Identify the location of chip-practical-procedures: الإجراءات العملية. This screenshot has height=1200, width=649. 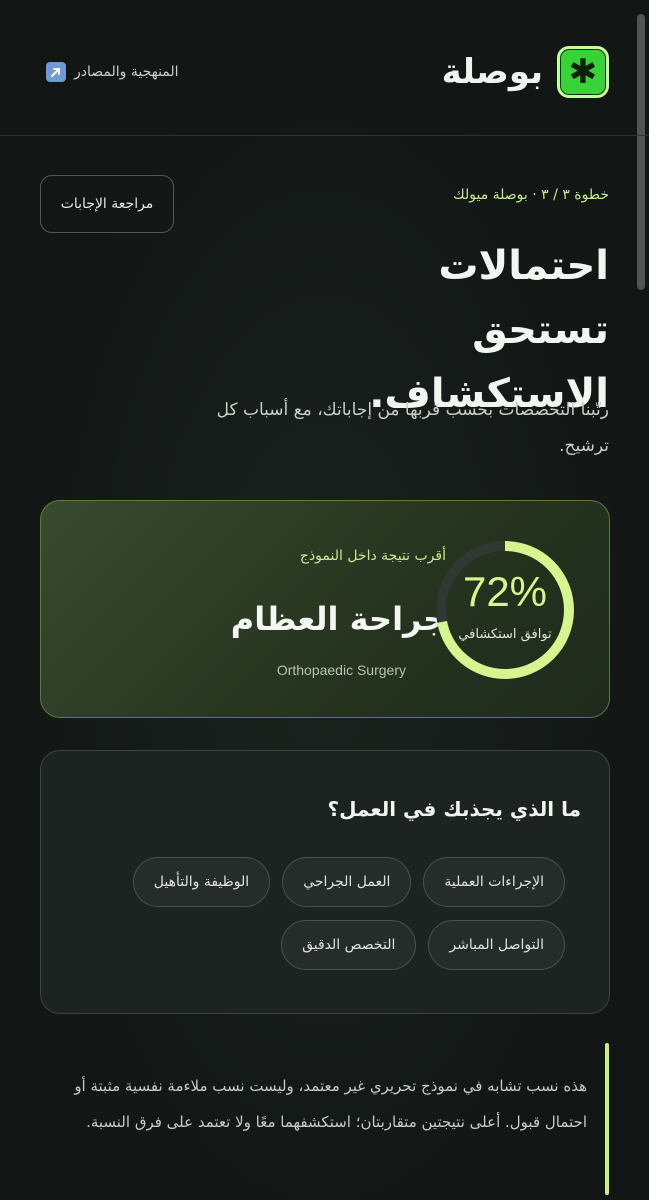
(494, 882).